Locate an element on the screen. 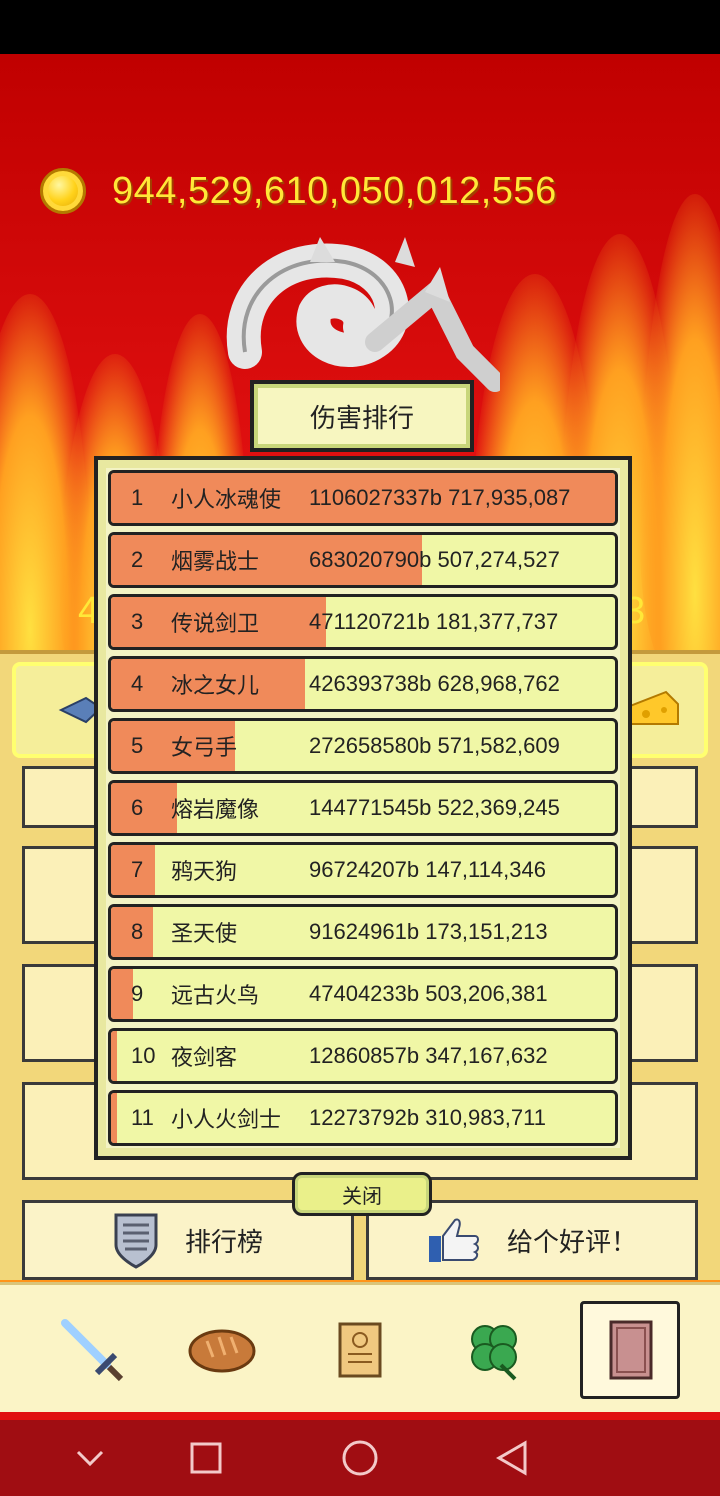 This screenshot has width=720, height=1496. tab-scroll is located at coordinates (360, 1350).